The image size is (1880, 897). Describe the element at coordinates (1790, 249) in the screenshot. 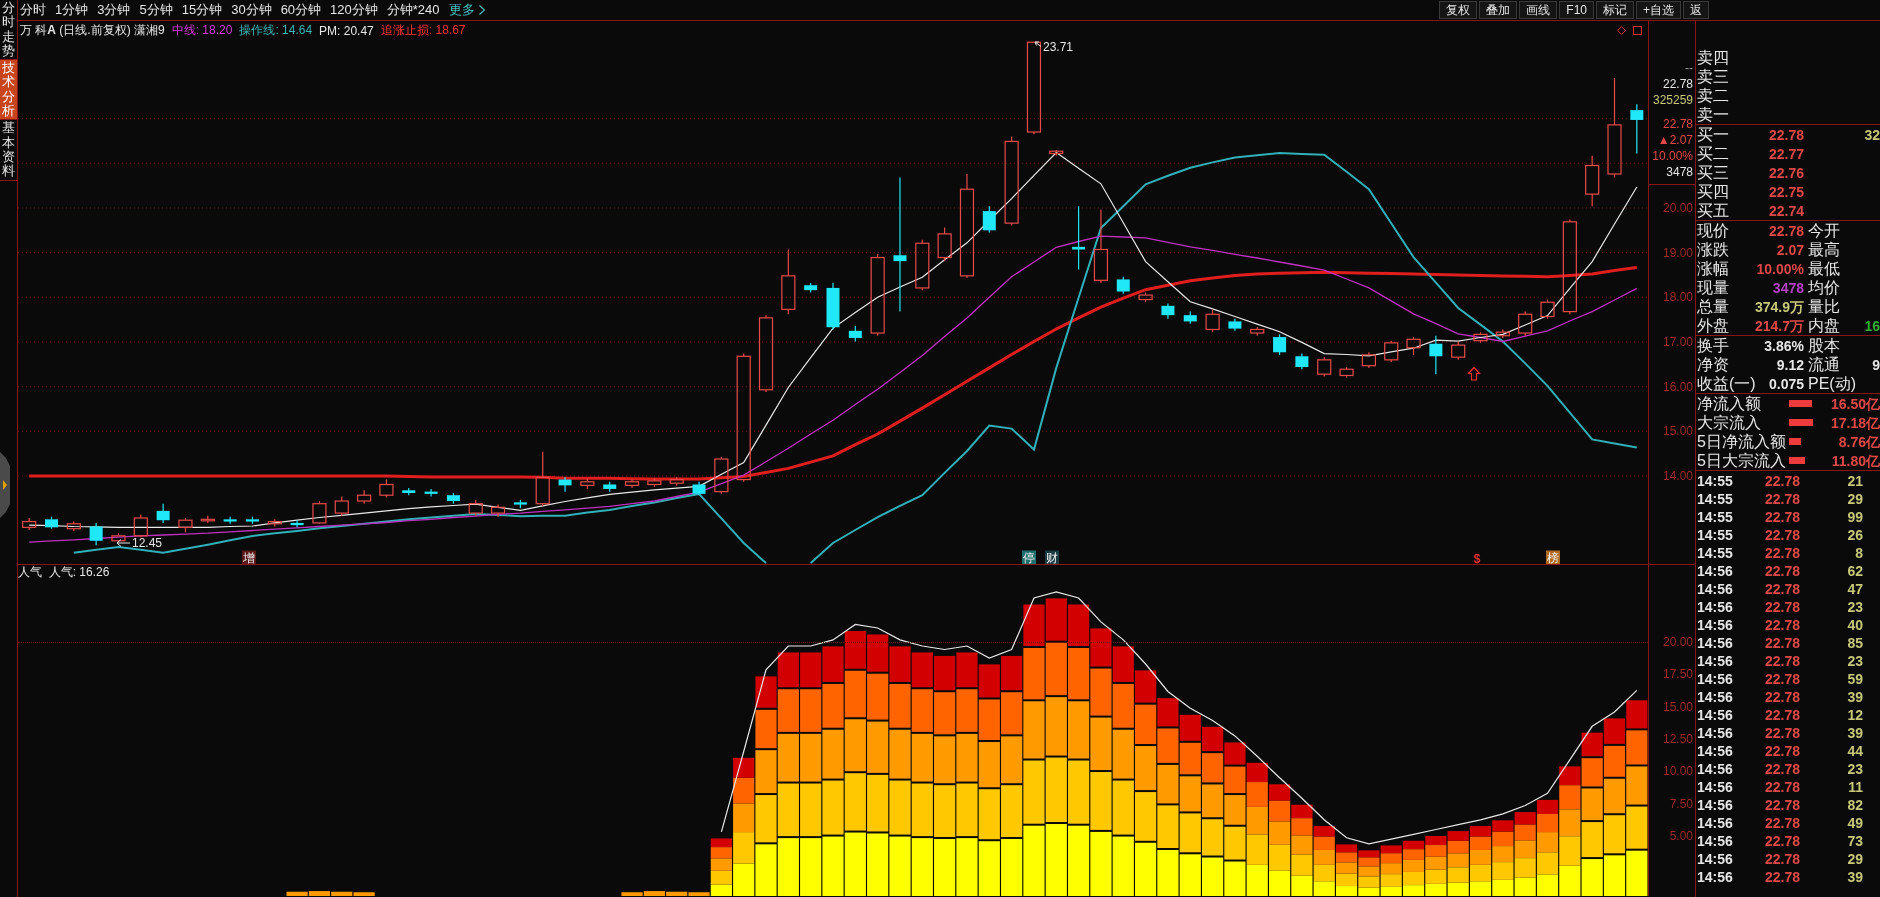

I see `quote-value: 2.07` at that location.